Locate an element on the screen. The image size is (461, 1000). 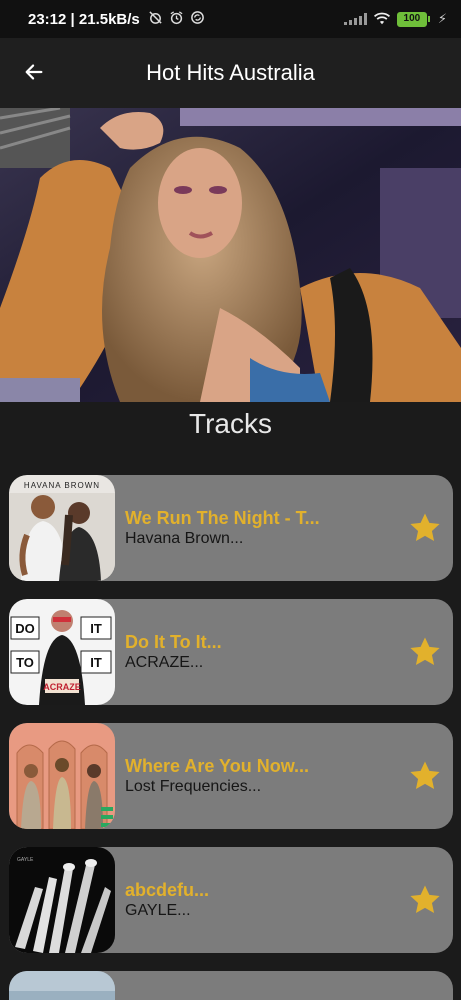
track-artwork: GAYLE is located at coordinates (62, 900).